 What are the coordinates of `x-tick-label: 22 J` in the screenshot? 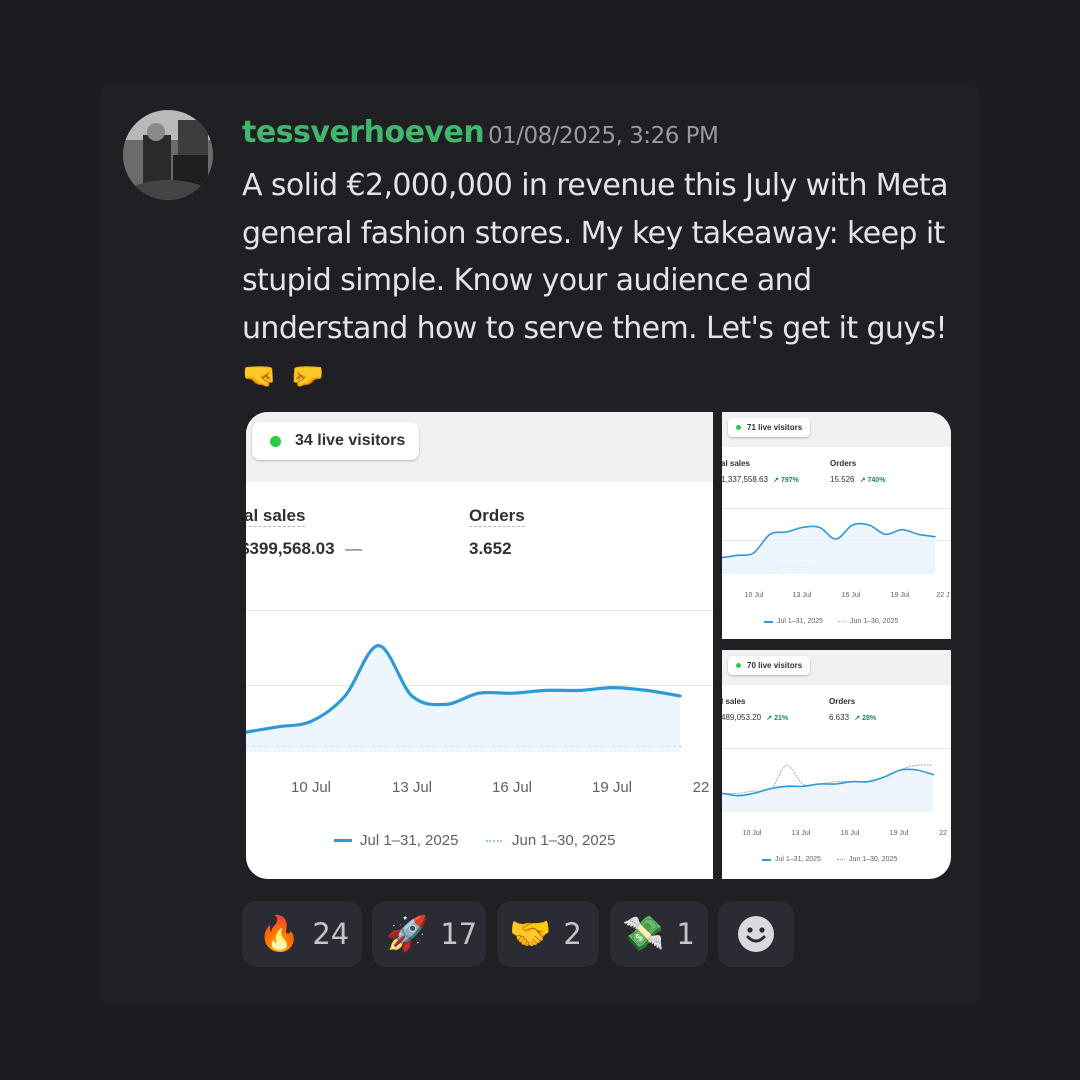 It's located at (943, 595).